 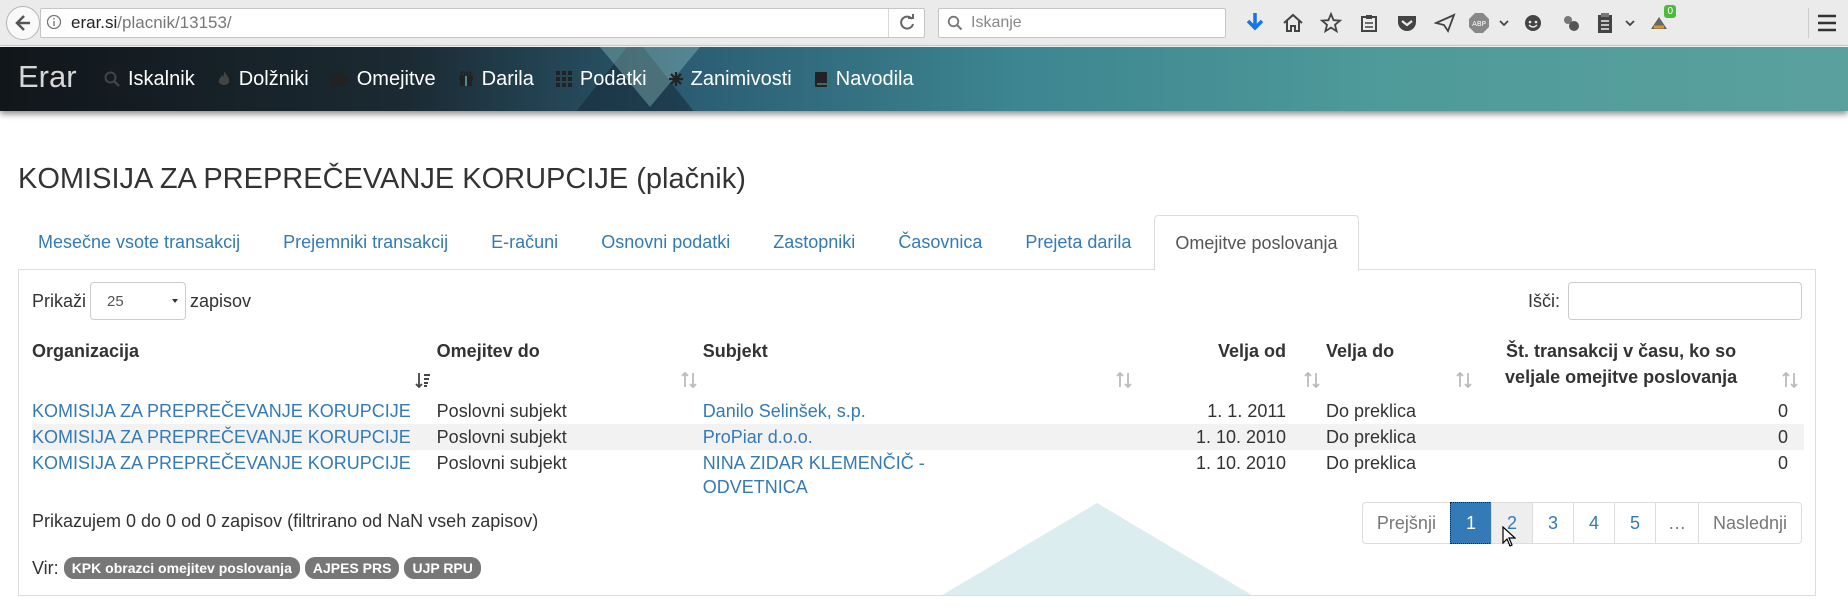 I want to click on asterisk-icon, so click(x=675, y=79).